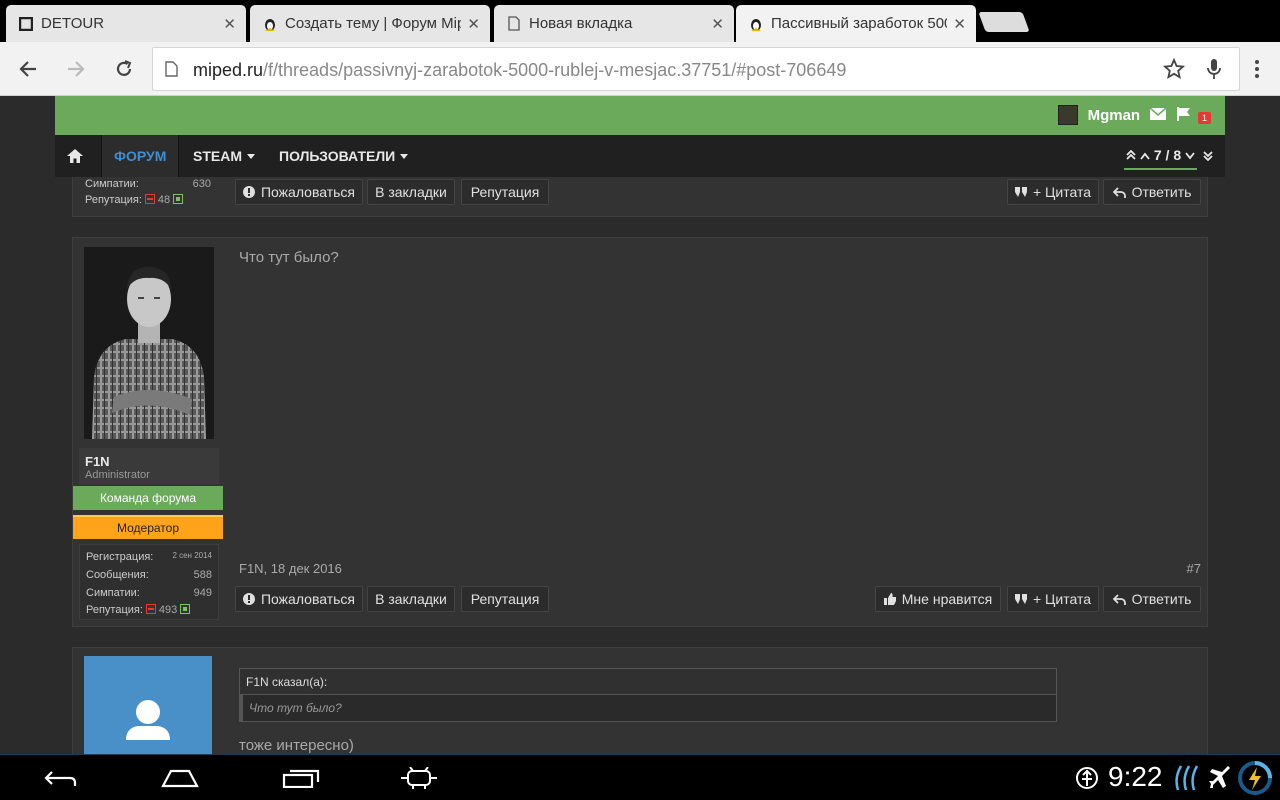 Image resolution: width=1280 pixels, height=800 pixels. I want to click on chevron-down-icon, so click(1190, 155).